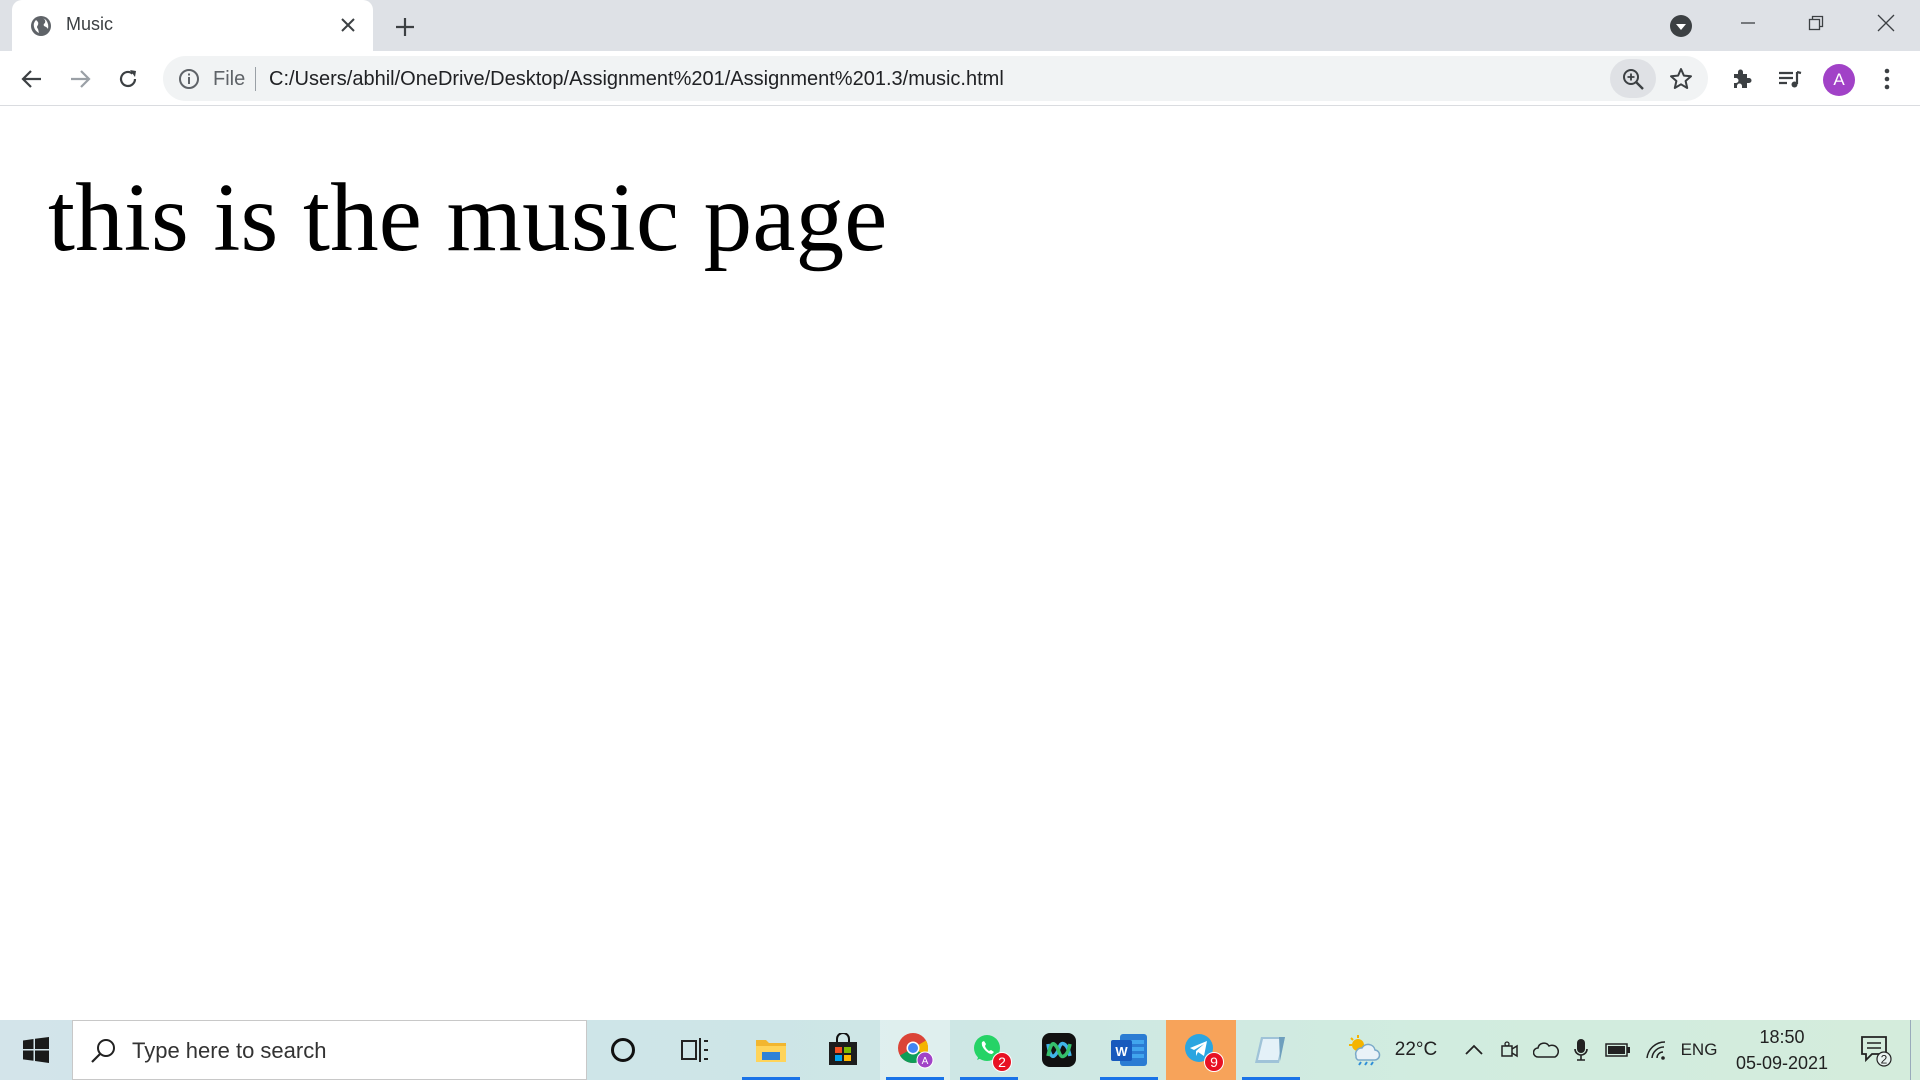  I want to click on webex-icon, so click(1059, 1050).